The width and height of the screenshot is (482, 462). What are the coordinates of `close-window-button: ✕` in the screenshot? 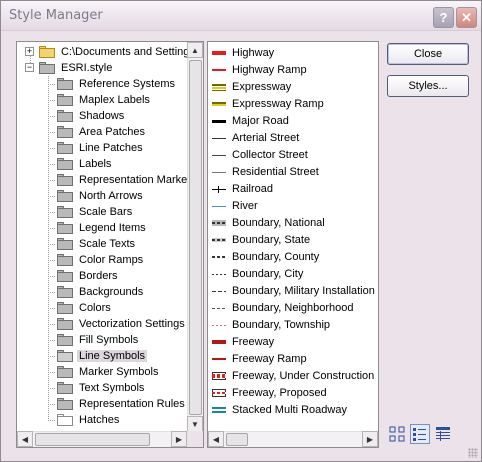 It's located at (466, 17).